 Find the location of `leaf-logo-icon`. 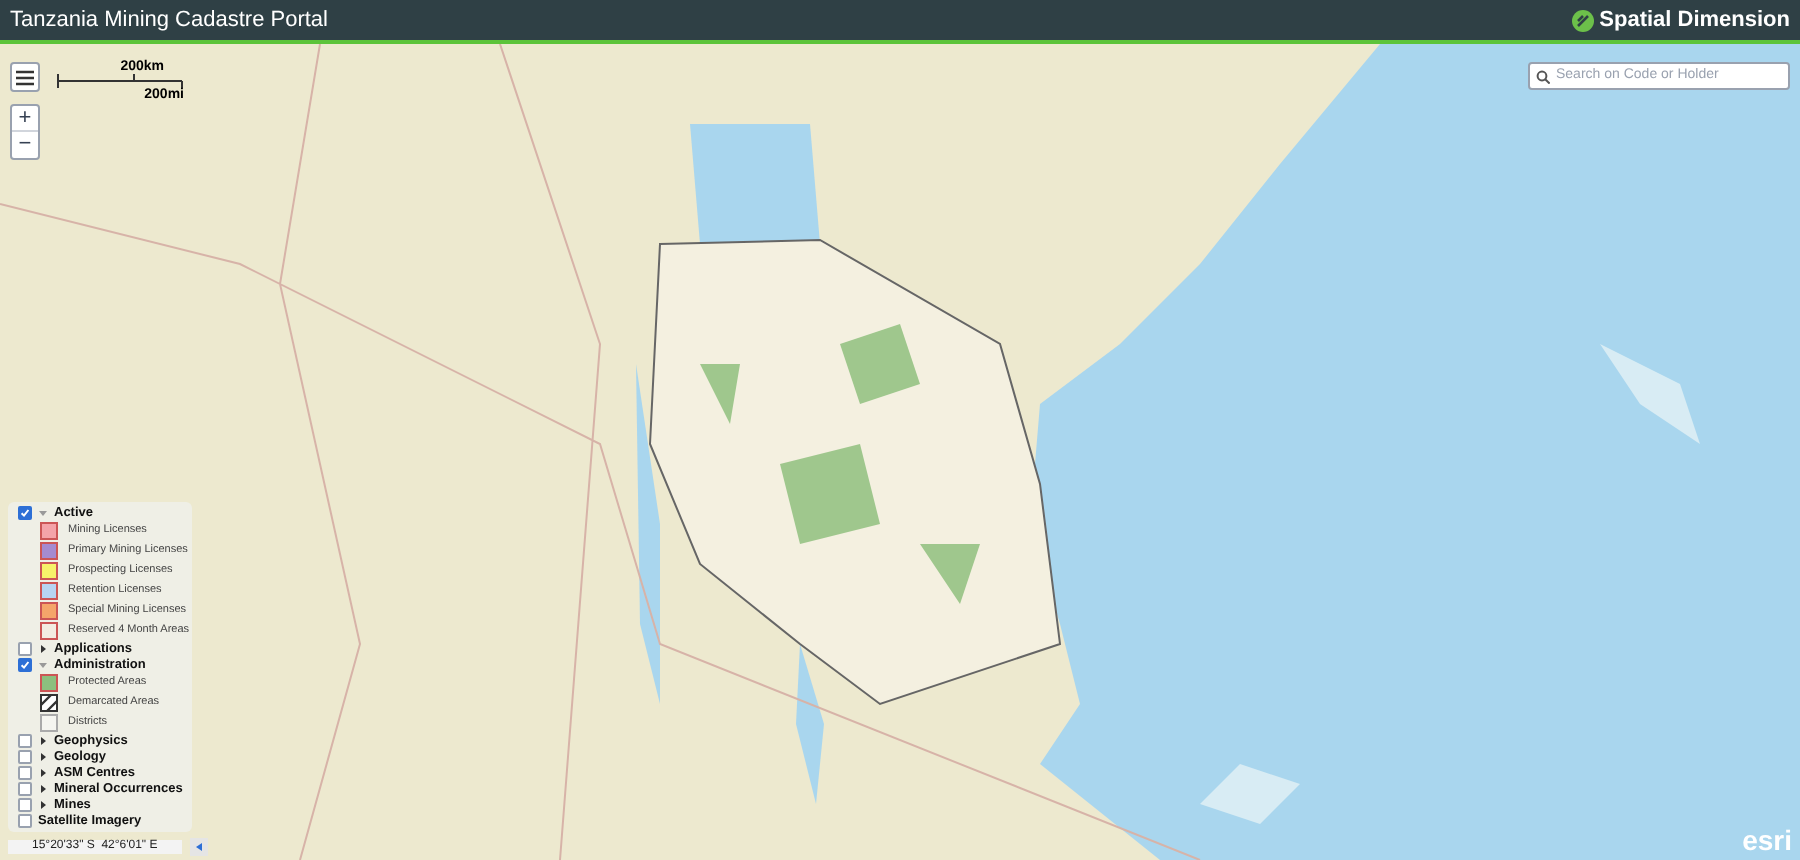

leaf-logo-icon is located at coordinates (1582, 20).